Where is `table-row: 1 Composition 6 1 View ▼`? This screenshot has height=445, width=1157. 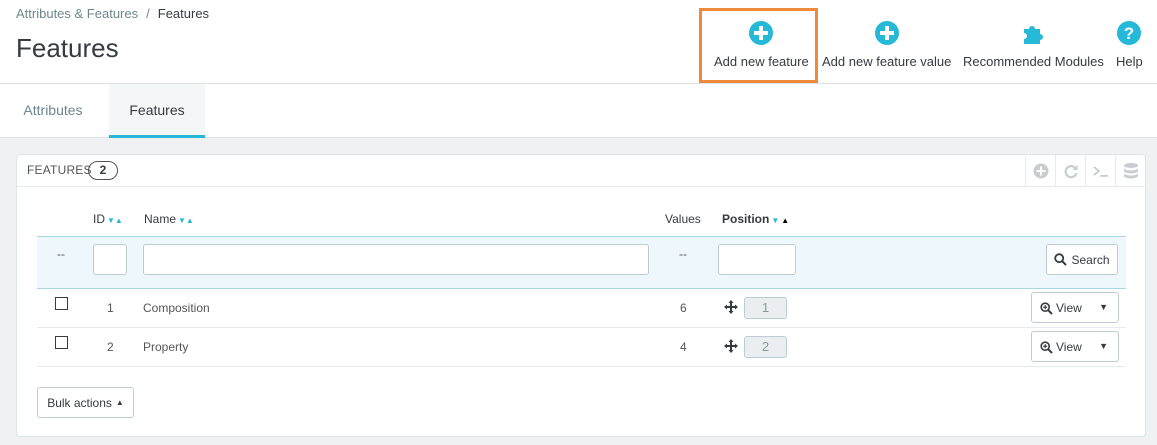 table-row: 1 Composition 6 1 View ▼ is located at coordinates (581, 308).